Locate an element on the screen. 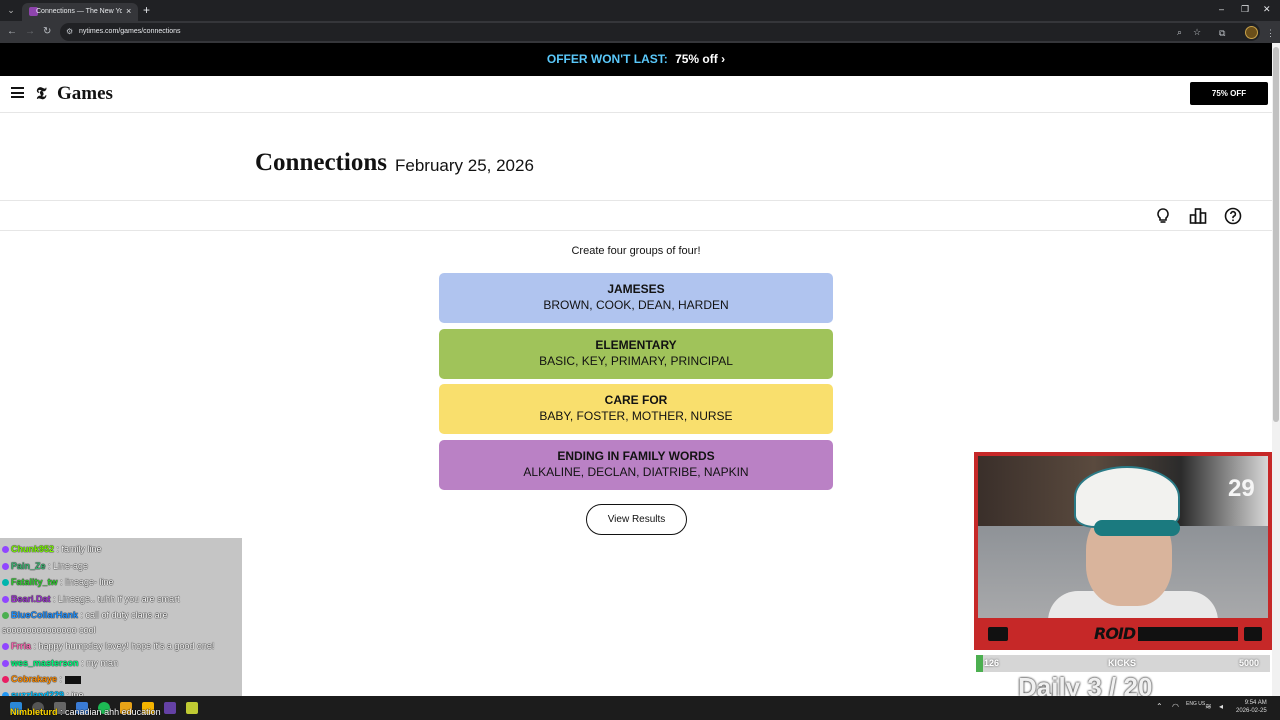 This screenshot has width=1280, height=720. new-tab-icon: + is located at coordinates (146, 10).